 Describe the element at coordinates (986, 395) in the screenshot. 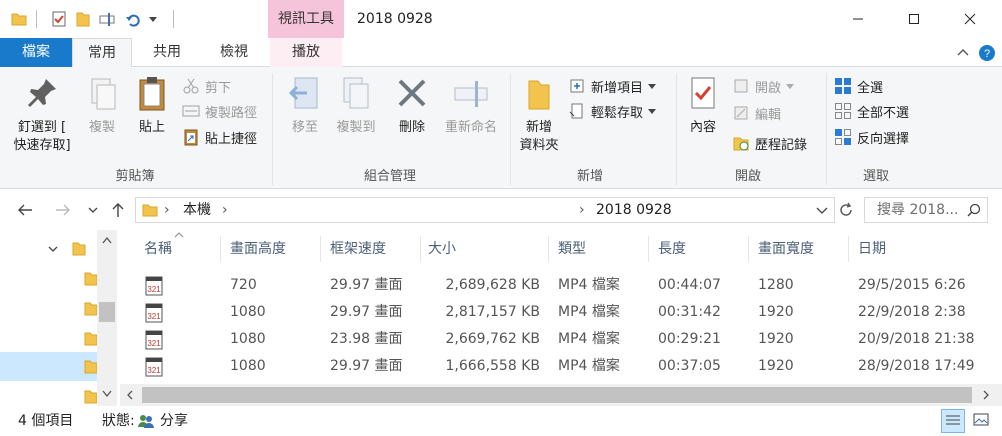

I see `scroll-right-icon` at that location.